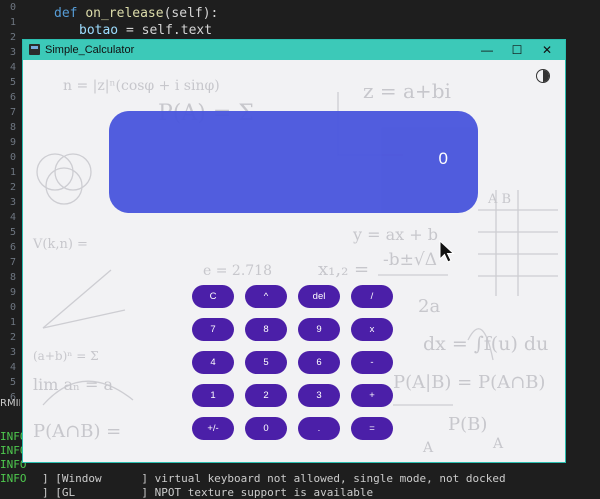  I want to click on arrow-cursor-icon, so click(447, 251).